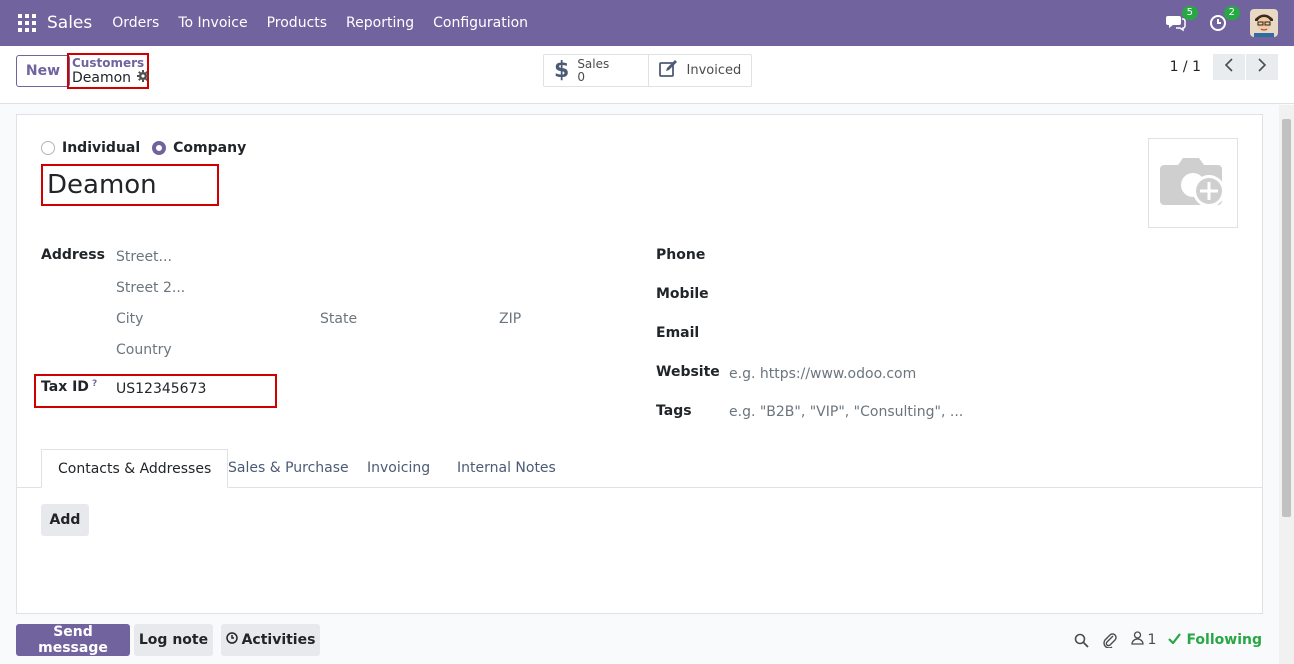 This screenshot has height=664, width=1294. I want to click on tab-internal-notes: Internal Notes, so click(506, 468).